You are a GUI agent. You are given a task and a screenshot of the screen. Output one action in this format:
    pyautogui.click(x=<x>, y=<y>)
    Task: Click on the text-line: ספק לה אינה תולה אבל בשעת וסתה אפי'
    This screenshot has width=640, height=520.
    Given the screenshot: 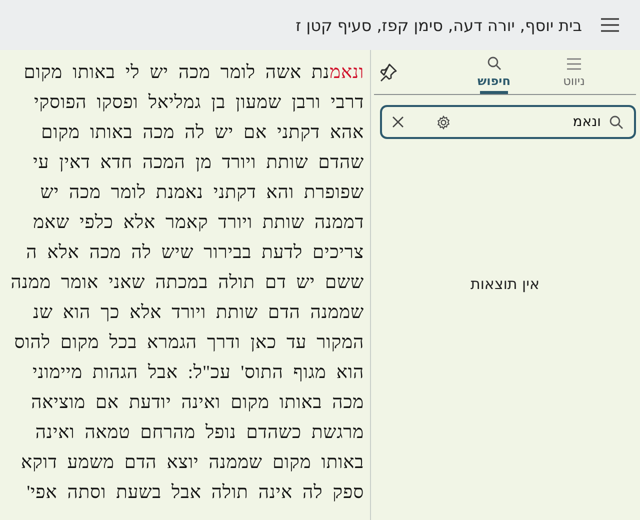 What is the action you would take?
    pyautogui.click(x=195, y=493)
    